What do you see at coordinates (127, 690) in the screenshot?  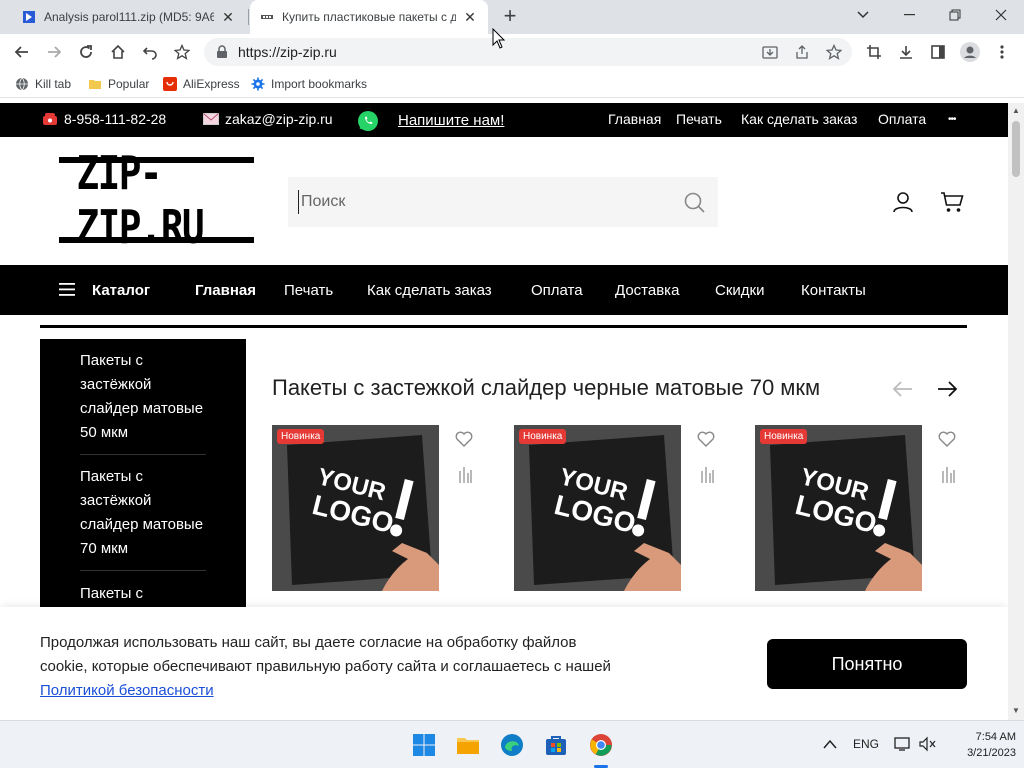 I see `privacy-policy-link: Политикой безопасности` at bounding box center [127, 690].